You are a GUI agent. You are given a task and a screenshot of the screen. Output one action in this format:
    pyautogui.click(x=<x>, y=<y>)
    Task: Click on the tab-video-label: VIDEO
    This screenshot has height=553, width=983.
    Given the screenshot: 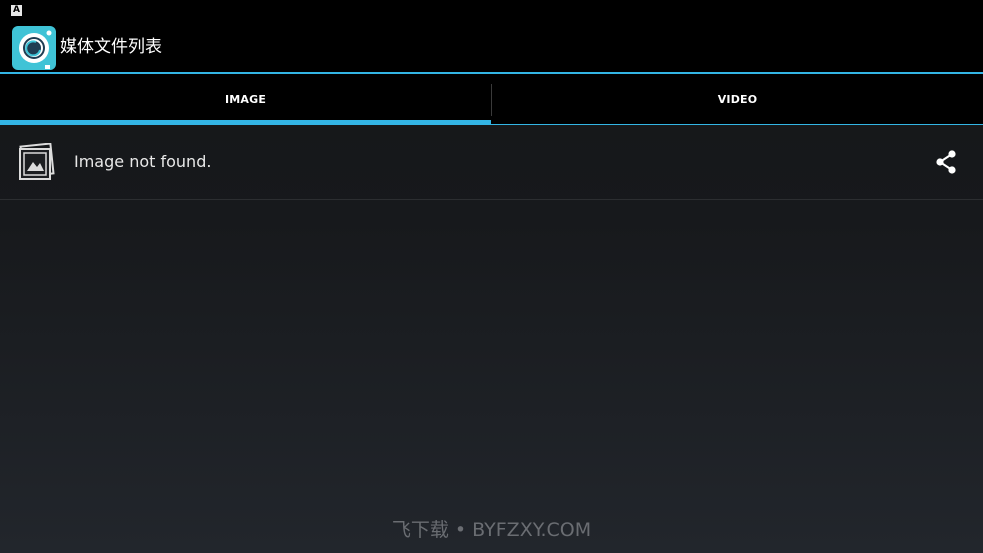 What is the action you would take?
    pyautogui.click(x=737, y=99)
    